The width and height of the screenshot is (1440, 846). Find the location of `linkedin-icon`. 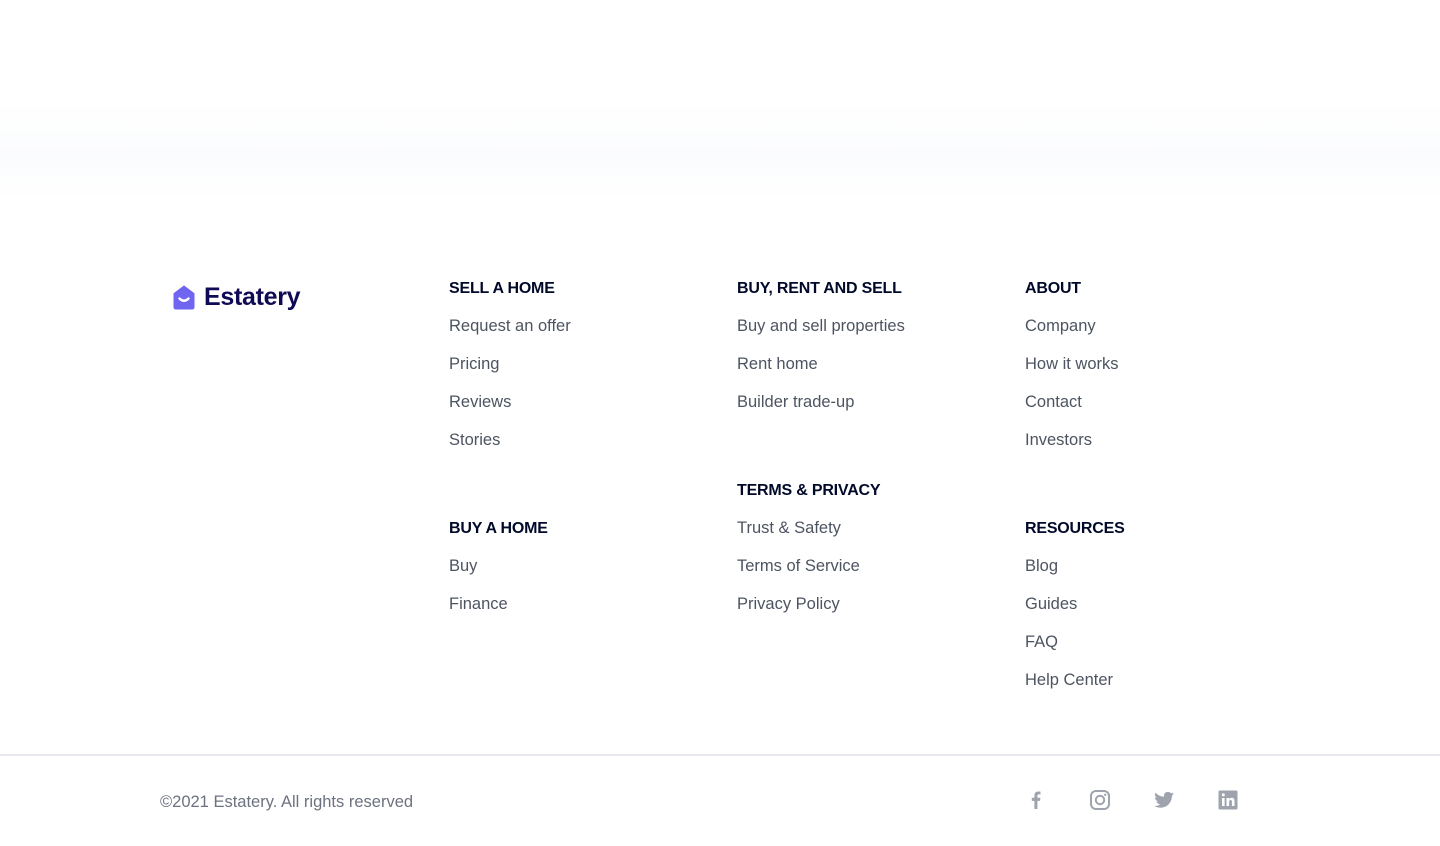

linkedin-icon is located at coordinates (1228, 800).